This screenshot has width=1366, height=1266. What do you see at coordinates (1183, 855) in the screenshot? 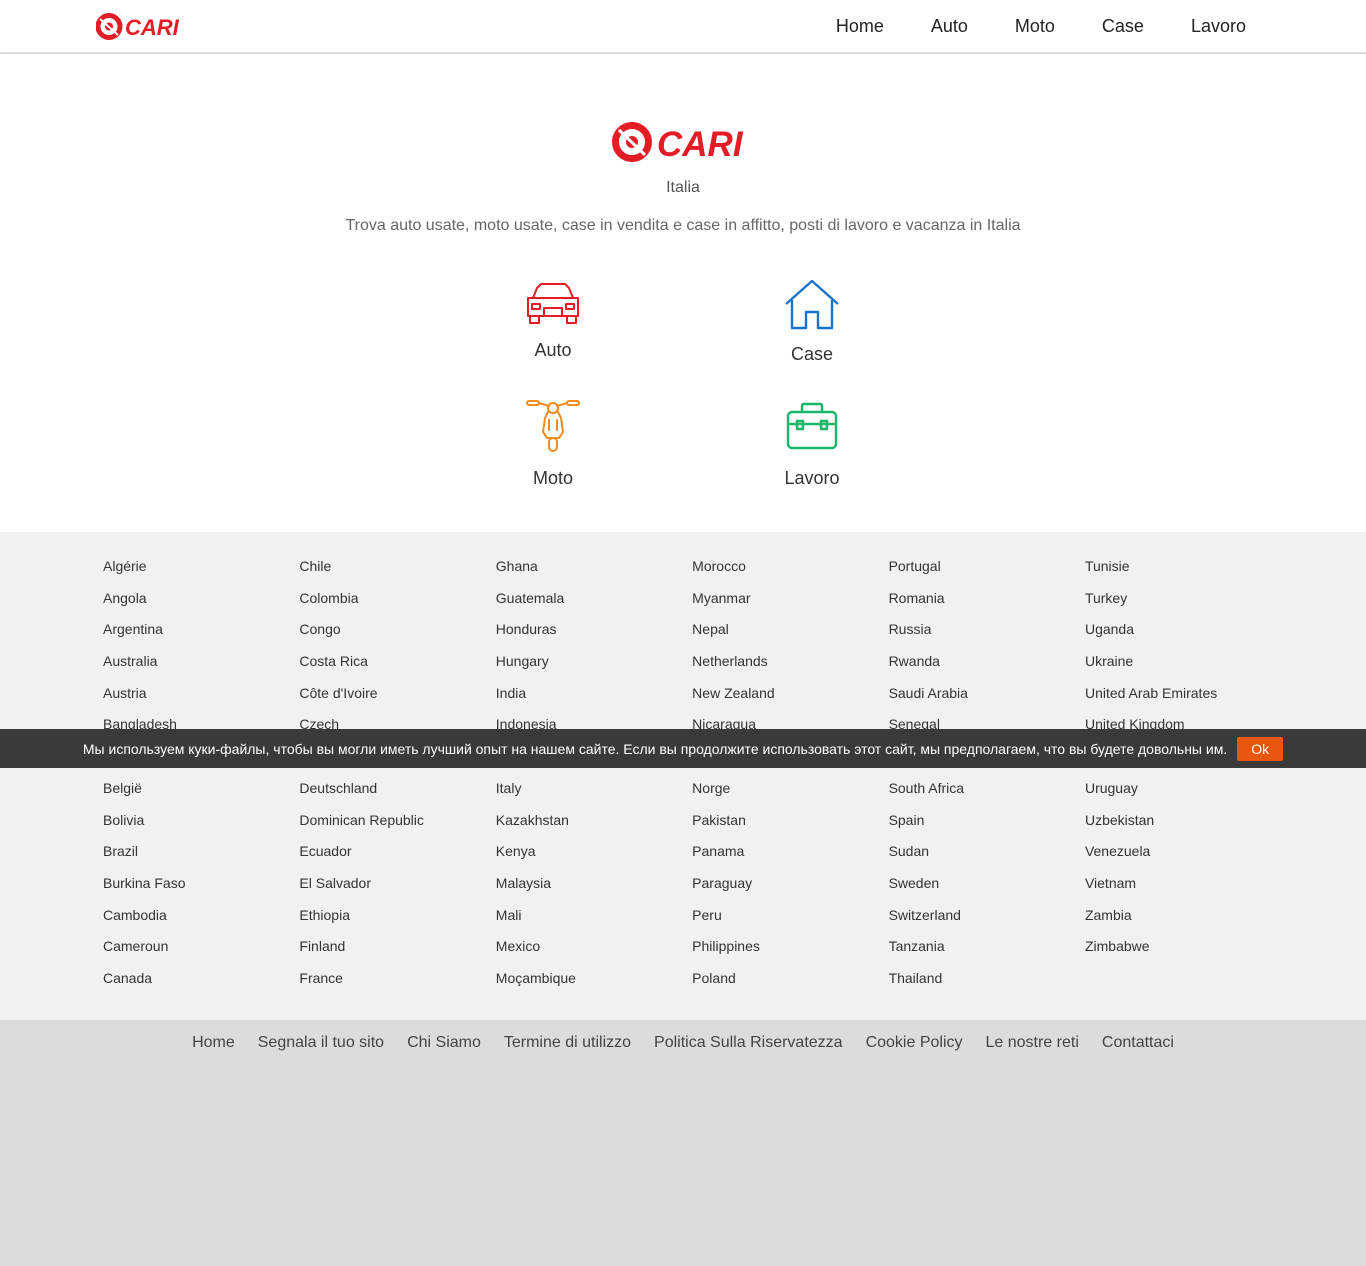
I see `country-link: Venezuela` at bounding box center [1183, 855].